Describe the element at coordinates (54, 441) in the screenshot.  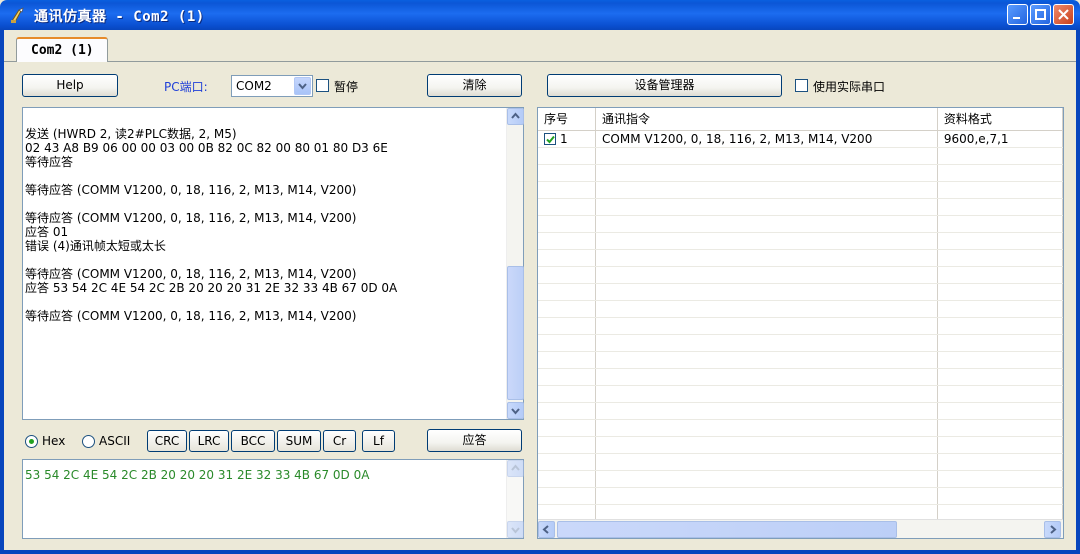
I see `hex-label: Hex` at that location.